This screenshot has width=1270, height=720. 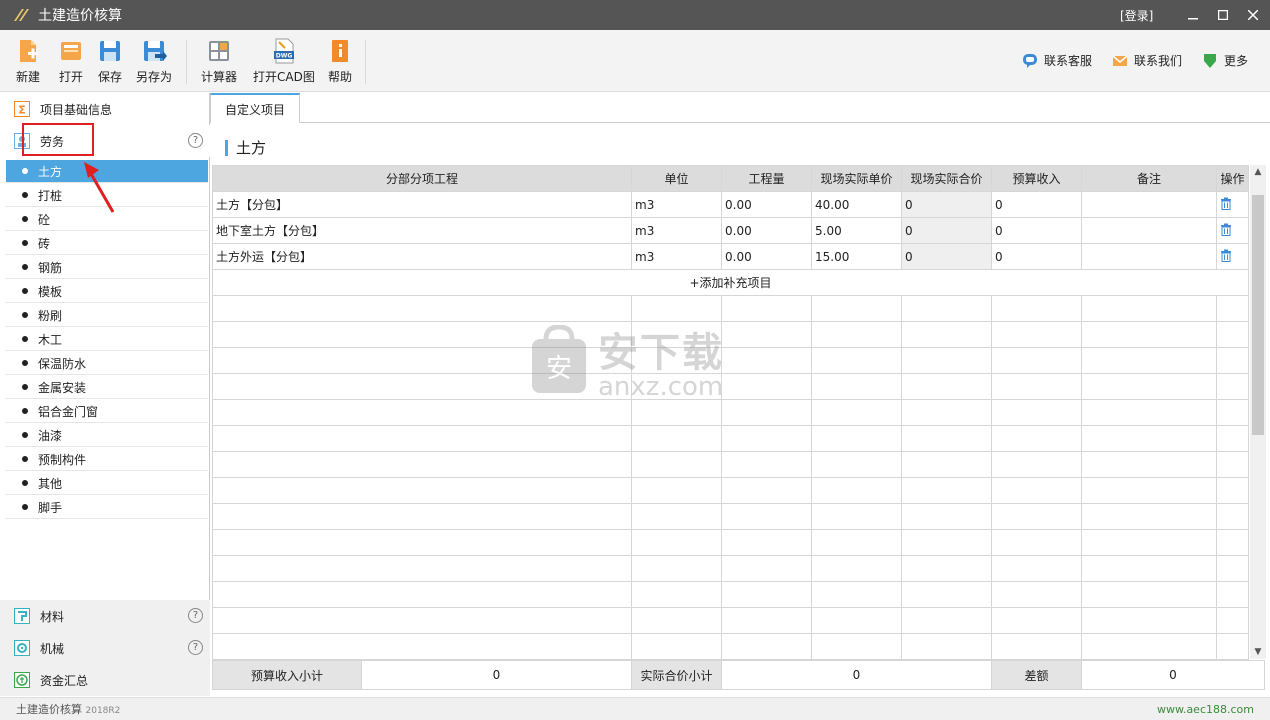 I want to click on sidebar-subitem: 金属安装, so click(x=107, y=387).